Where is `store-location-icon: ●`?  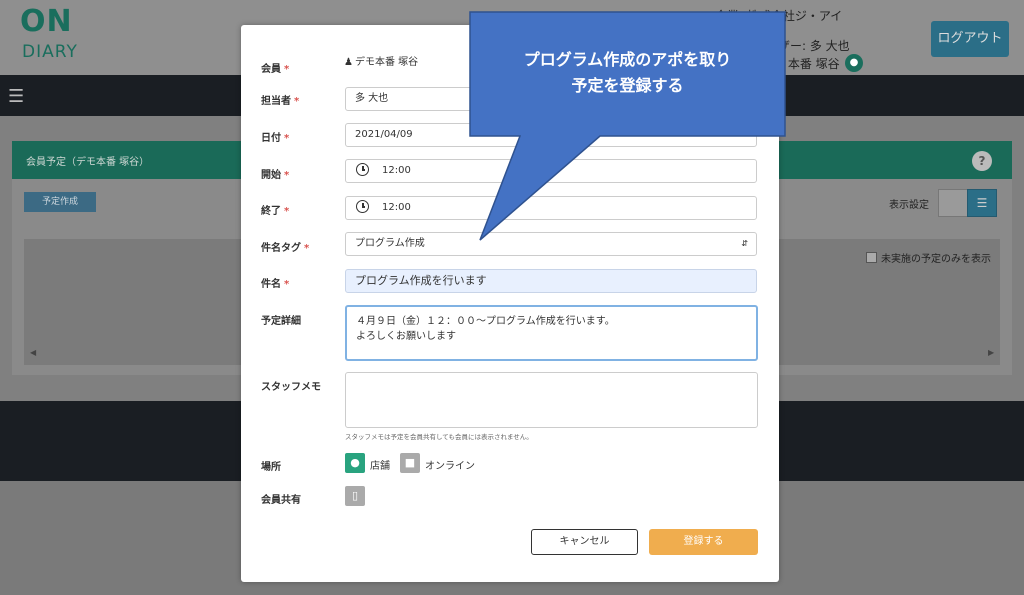
store-location-icon: ● is located at coordinates (355, 463).